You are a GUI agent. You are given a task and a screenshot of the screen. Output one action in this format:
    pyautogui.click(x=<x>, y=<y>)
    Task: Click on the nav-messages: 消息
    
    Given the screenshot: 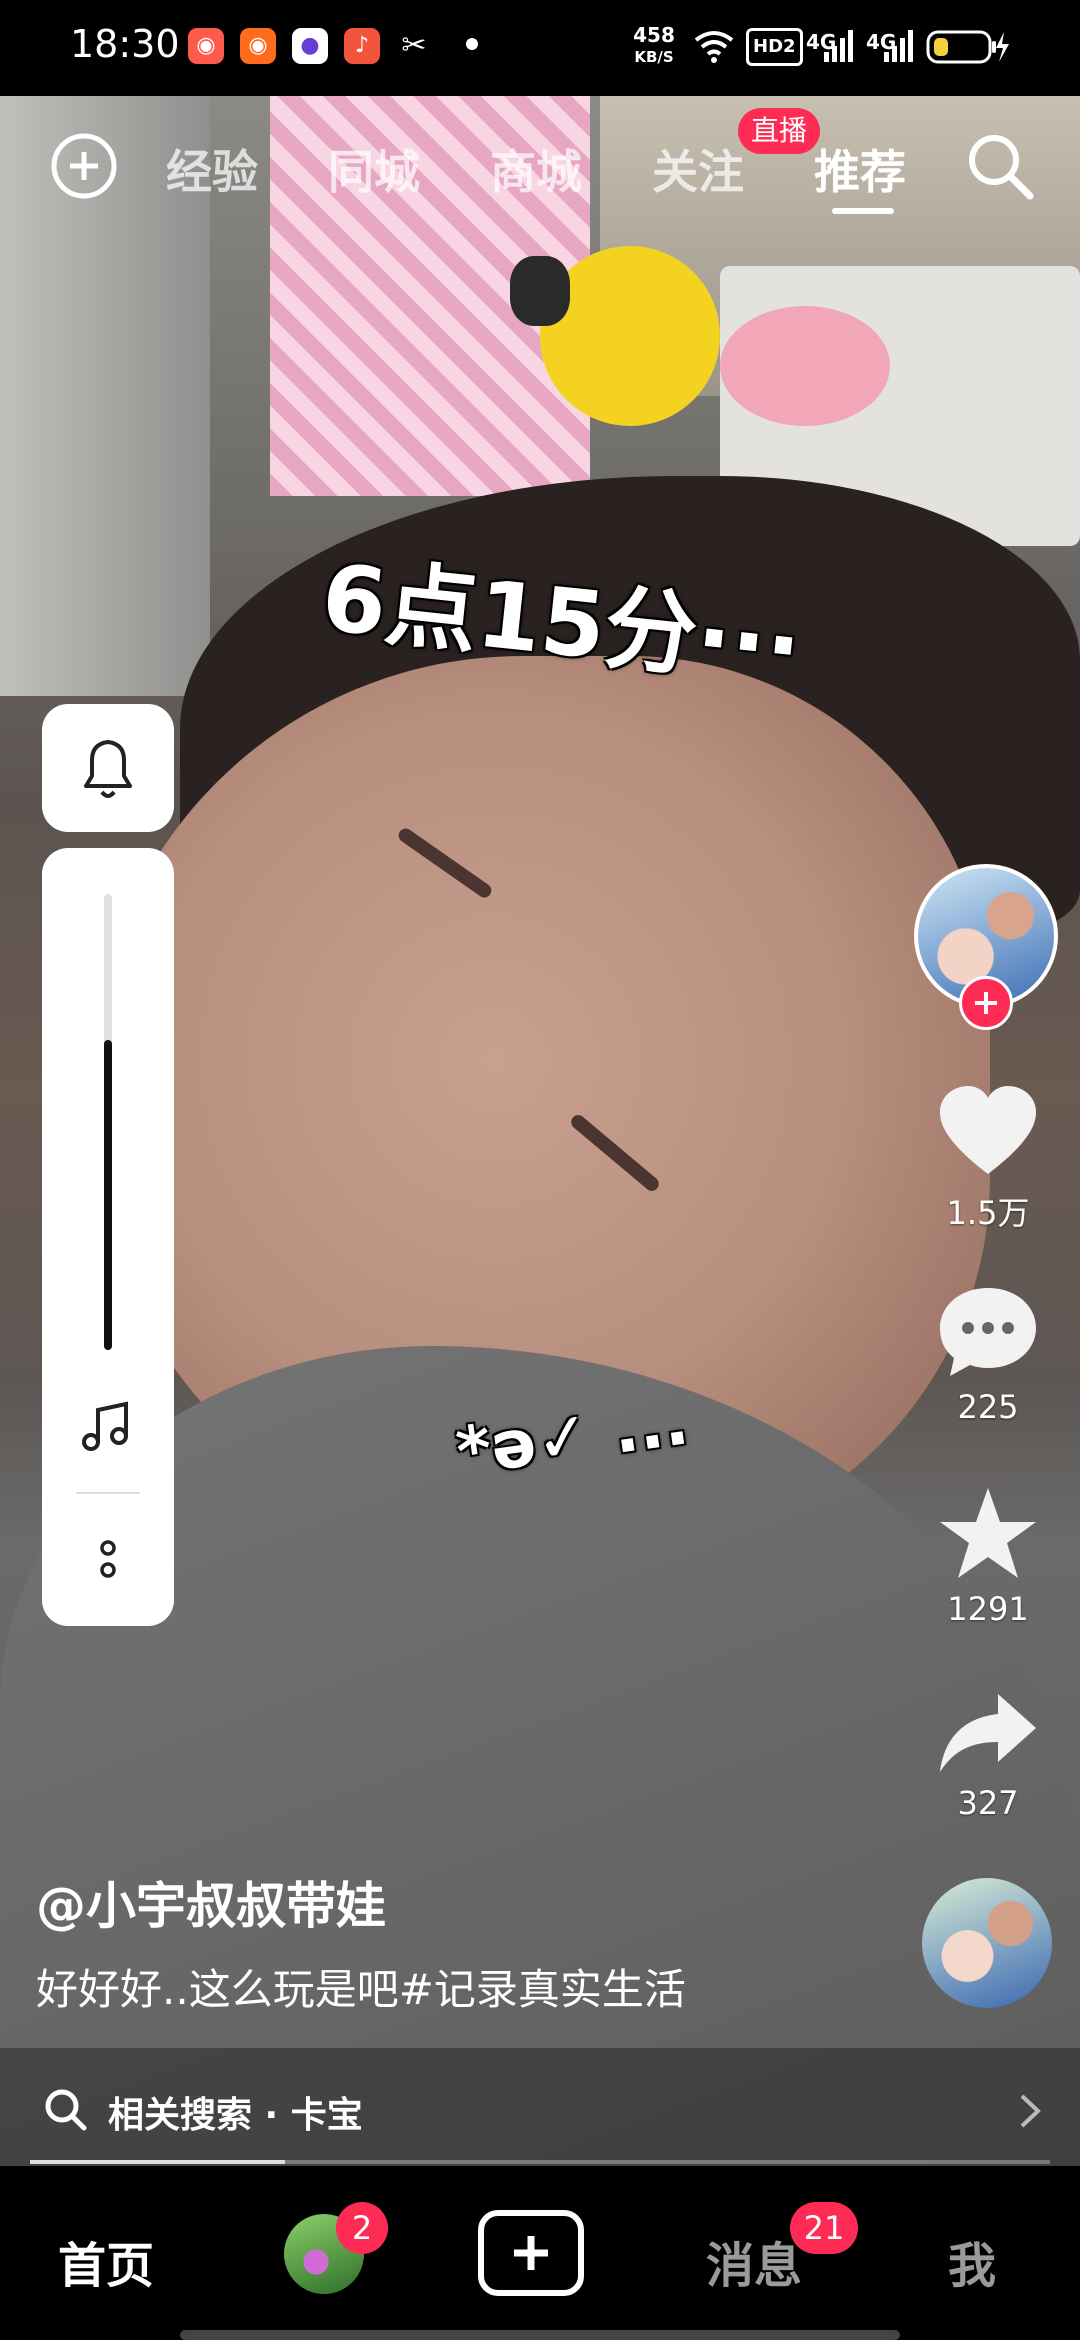 What is the action you would take?
    pyautogui.click(x=754, y=2261)
    